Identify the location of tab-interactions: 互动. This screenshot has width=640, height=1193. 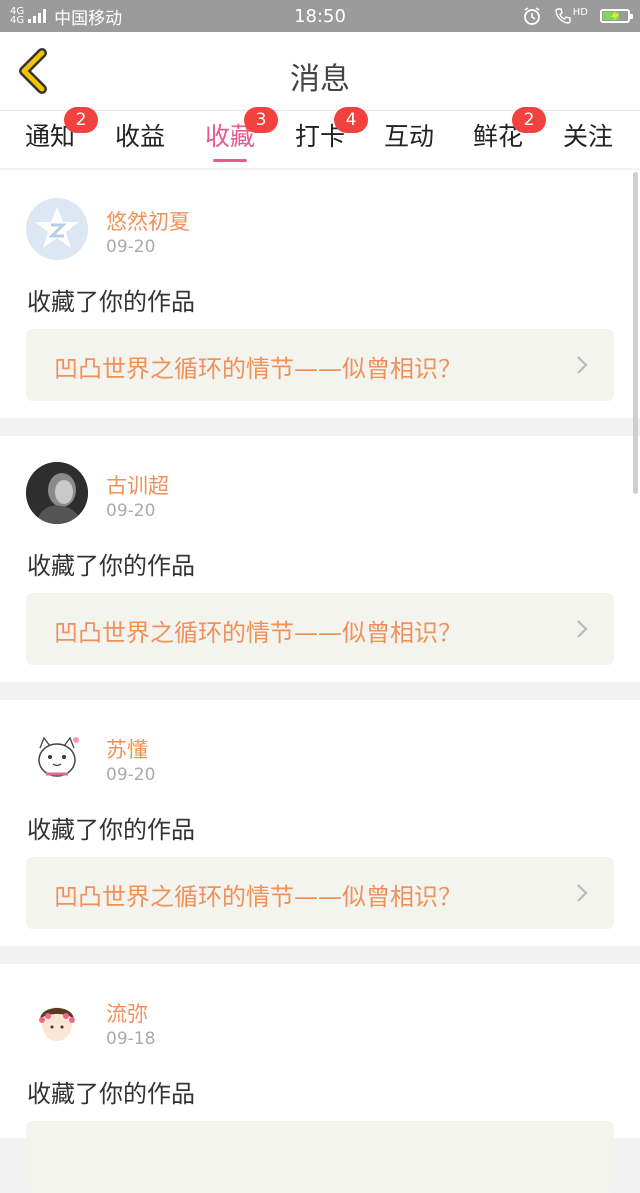
(409, 142).